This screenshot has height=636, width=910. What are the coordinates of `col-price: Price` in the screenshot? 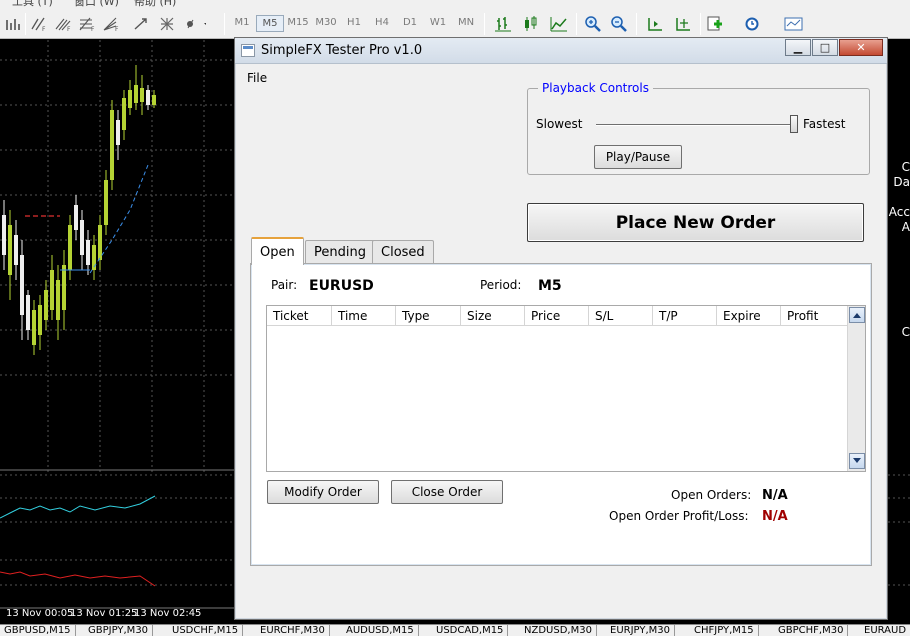 It's located at (557, 316).